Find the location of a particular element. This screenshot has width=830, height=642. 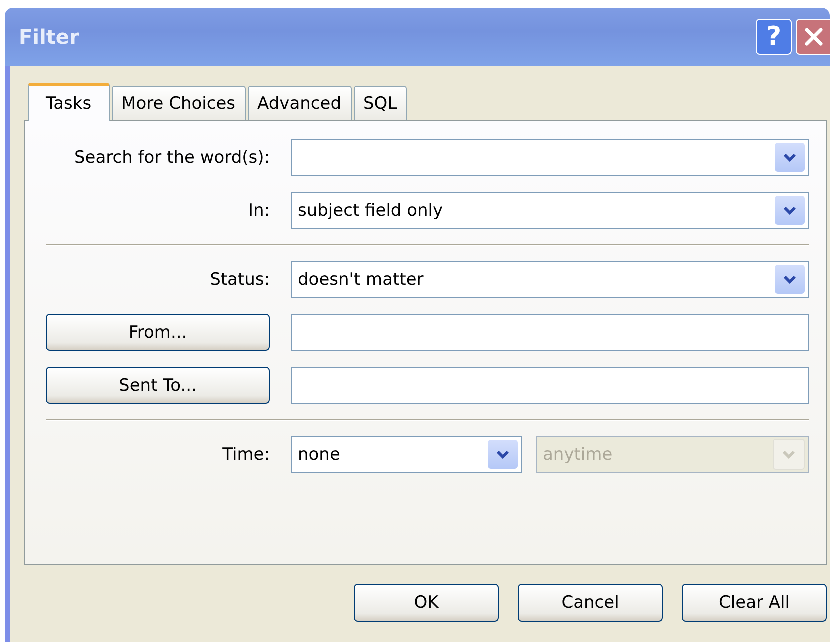

tab: Tasks is located at coordinates (69, 102).